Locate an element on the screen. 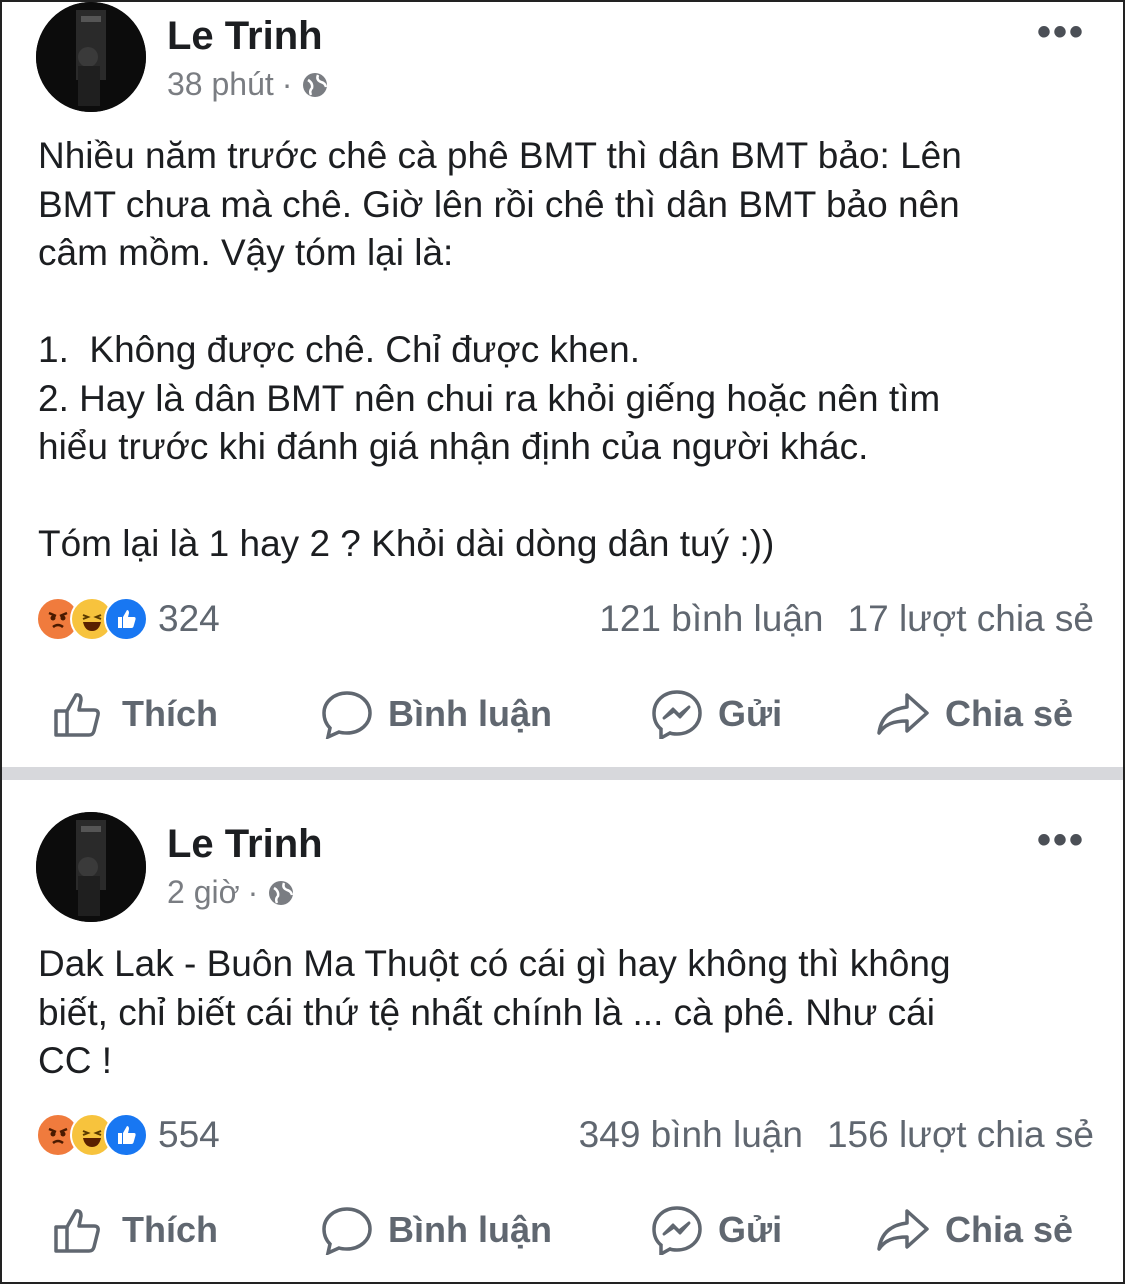 The height and width of the screenshot is (1284, 1125). reaction-count: 324 is located at coordinates (189, 619).